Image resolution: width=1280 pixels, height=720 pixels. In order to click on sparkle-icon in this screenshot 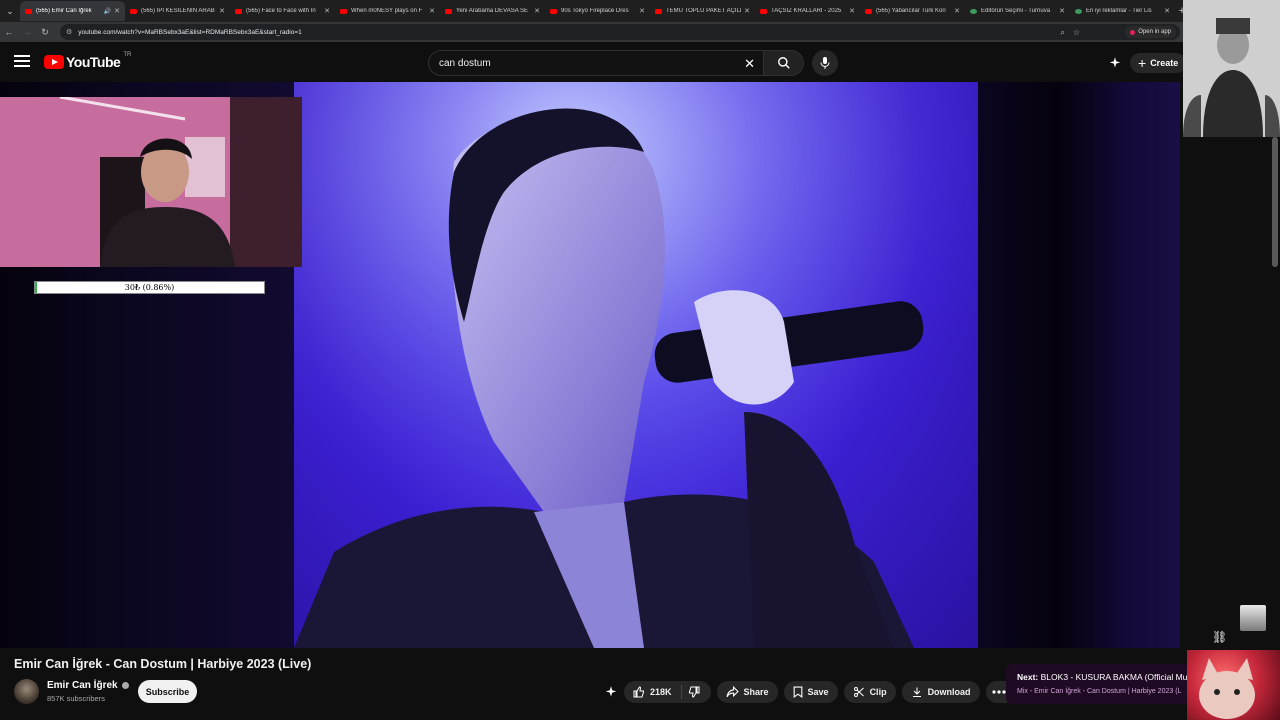, I will do `click(1115, 63)`.